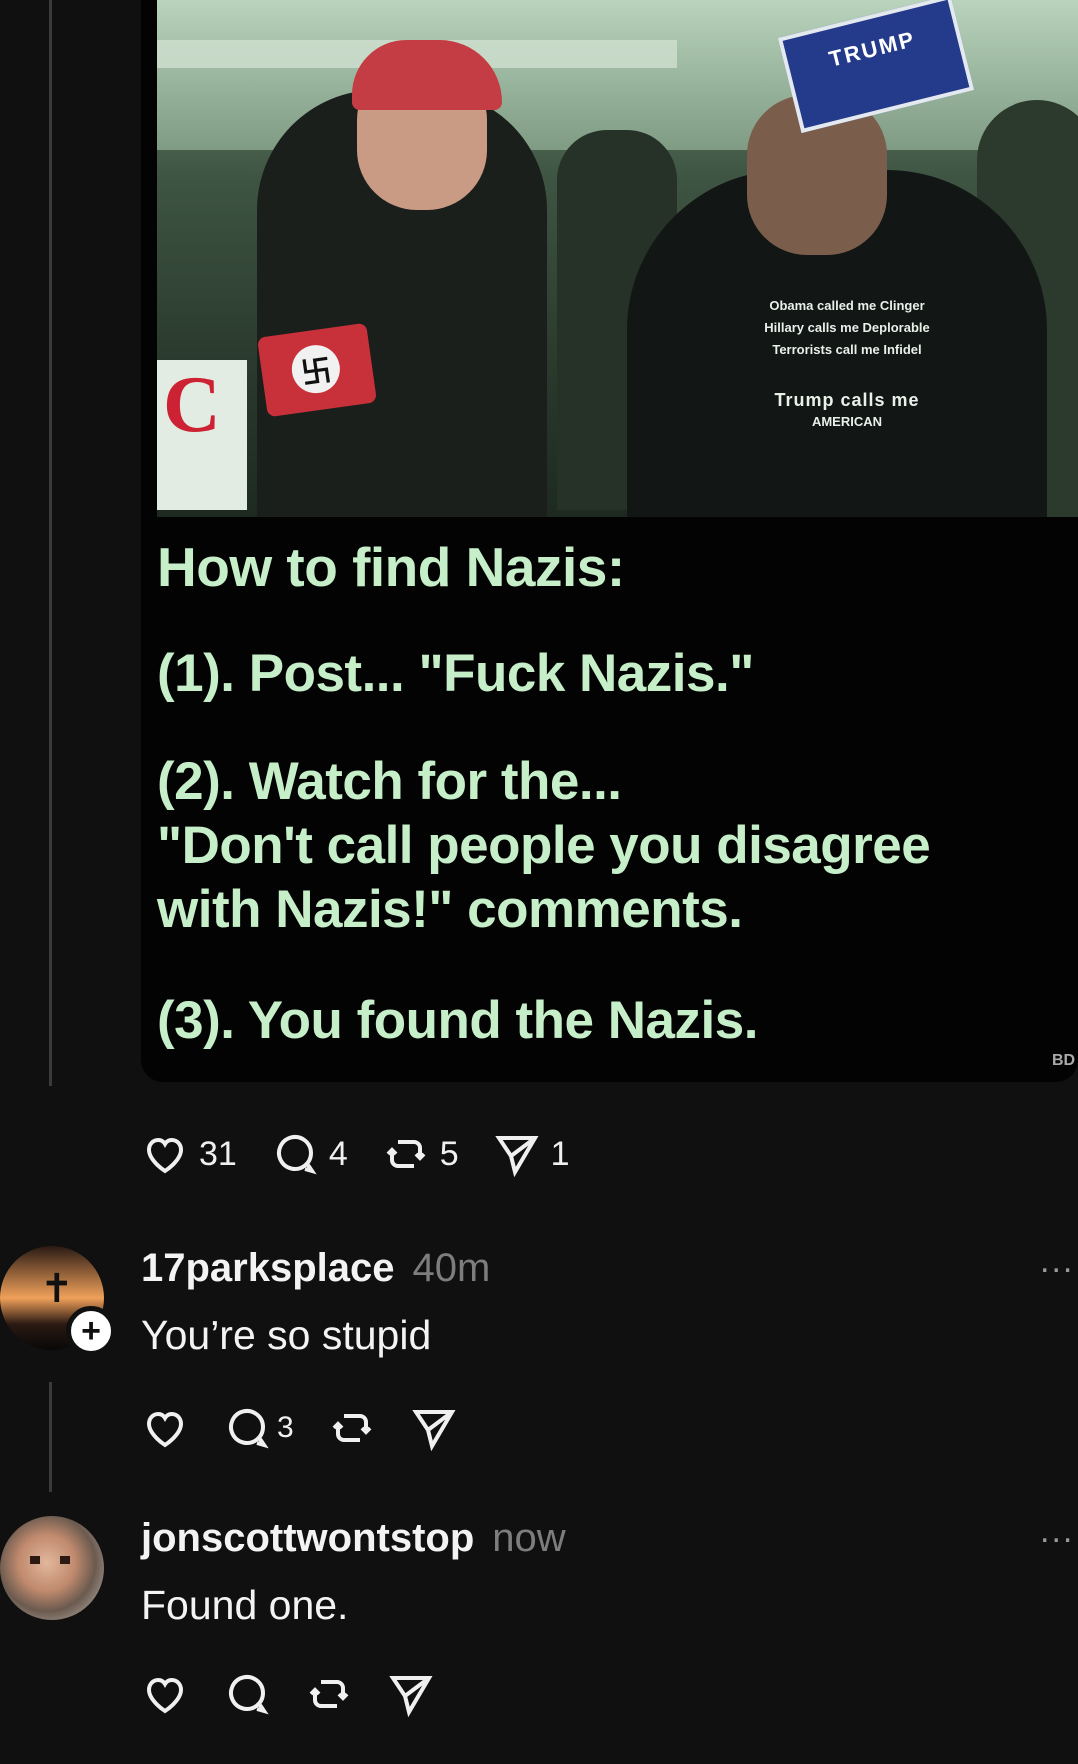  I want to click on thread-line-reply, so click(50, 1437).